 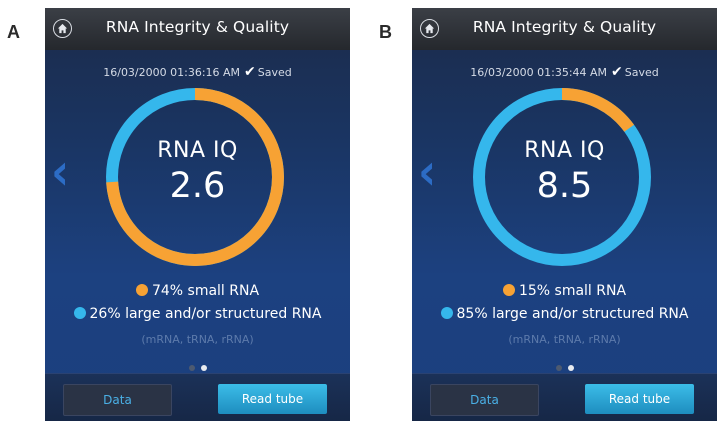 What do you see at coordinates (385, 32) in the screenshot?
I see `panel-letter-b: B` at bounding box center [385, 32].